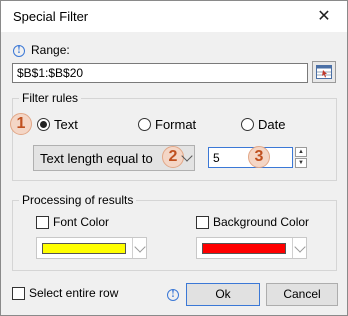 The height and width of the screenshot is (316, 348). What do you see at coordinates (81, 222) in the screenshot?
I see `font-color-label: Font Color` at bounding box center [81, 222].